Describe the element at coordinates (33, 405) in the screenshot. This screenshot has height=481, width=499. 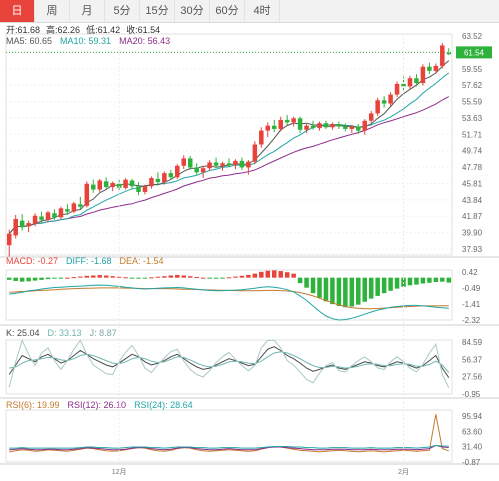
I see `rsi-label-0: RSI(6): 19.99` at that location.